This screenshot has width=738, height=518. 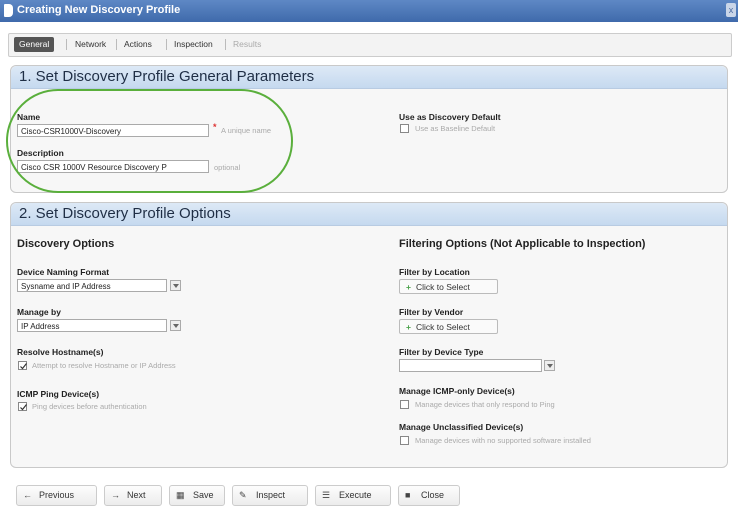 I want to click on arrow-right-icon: →, so click(x=115, y=495).